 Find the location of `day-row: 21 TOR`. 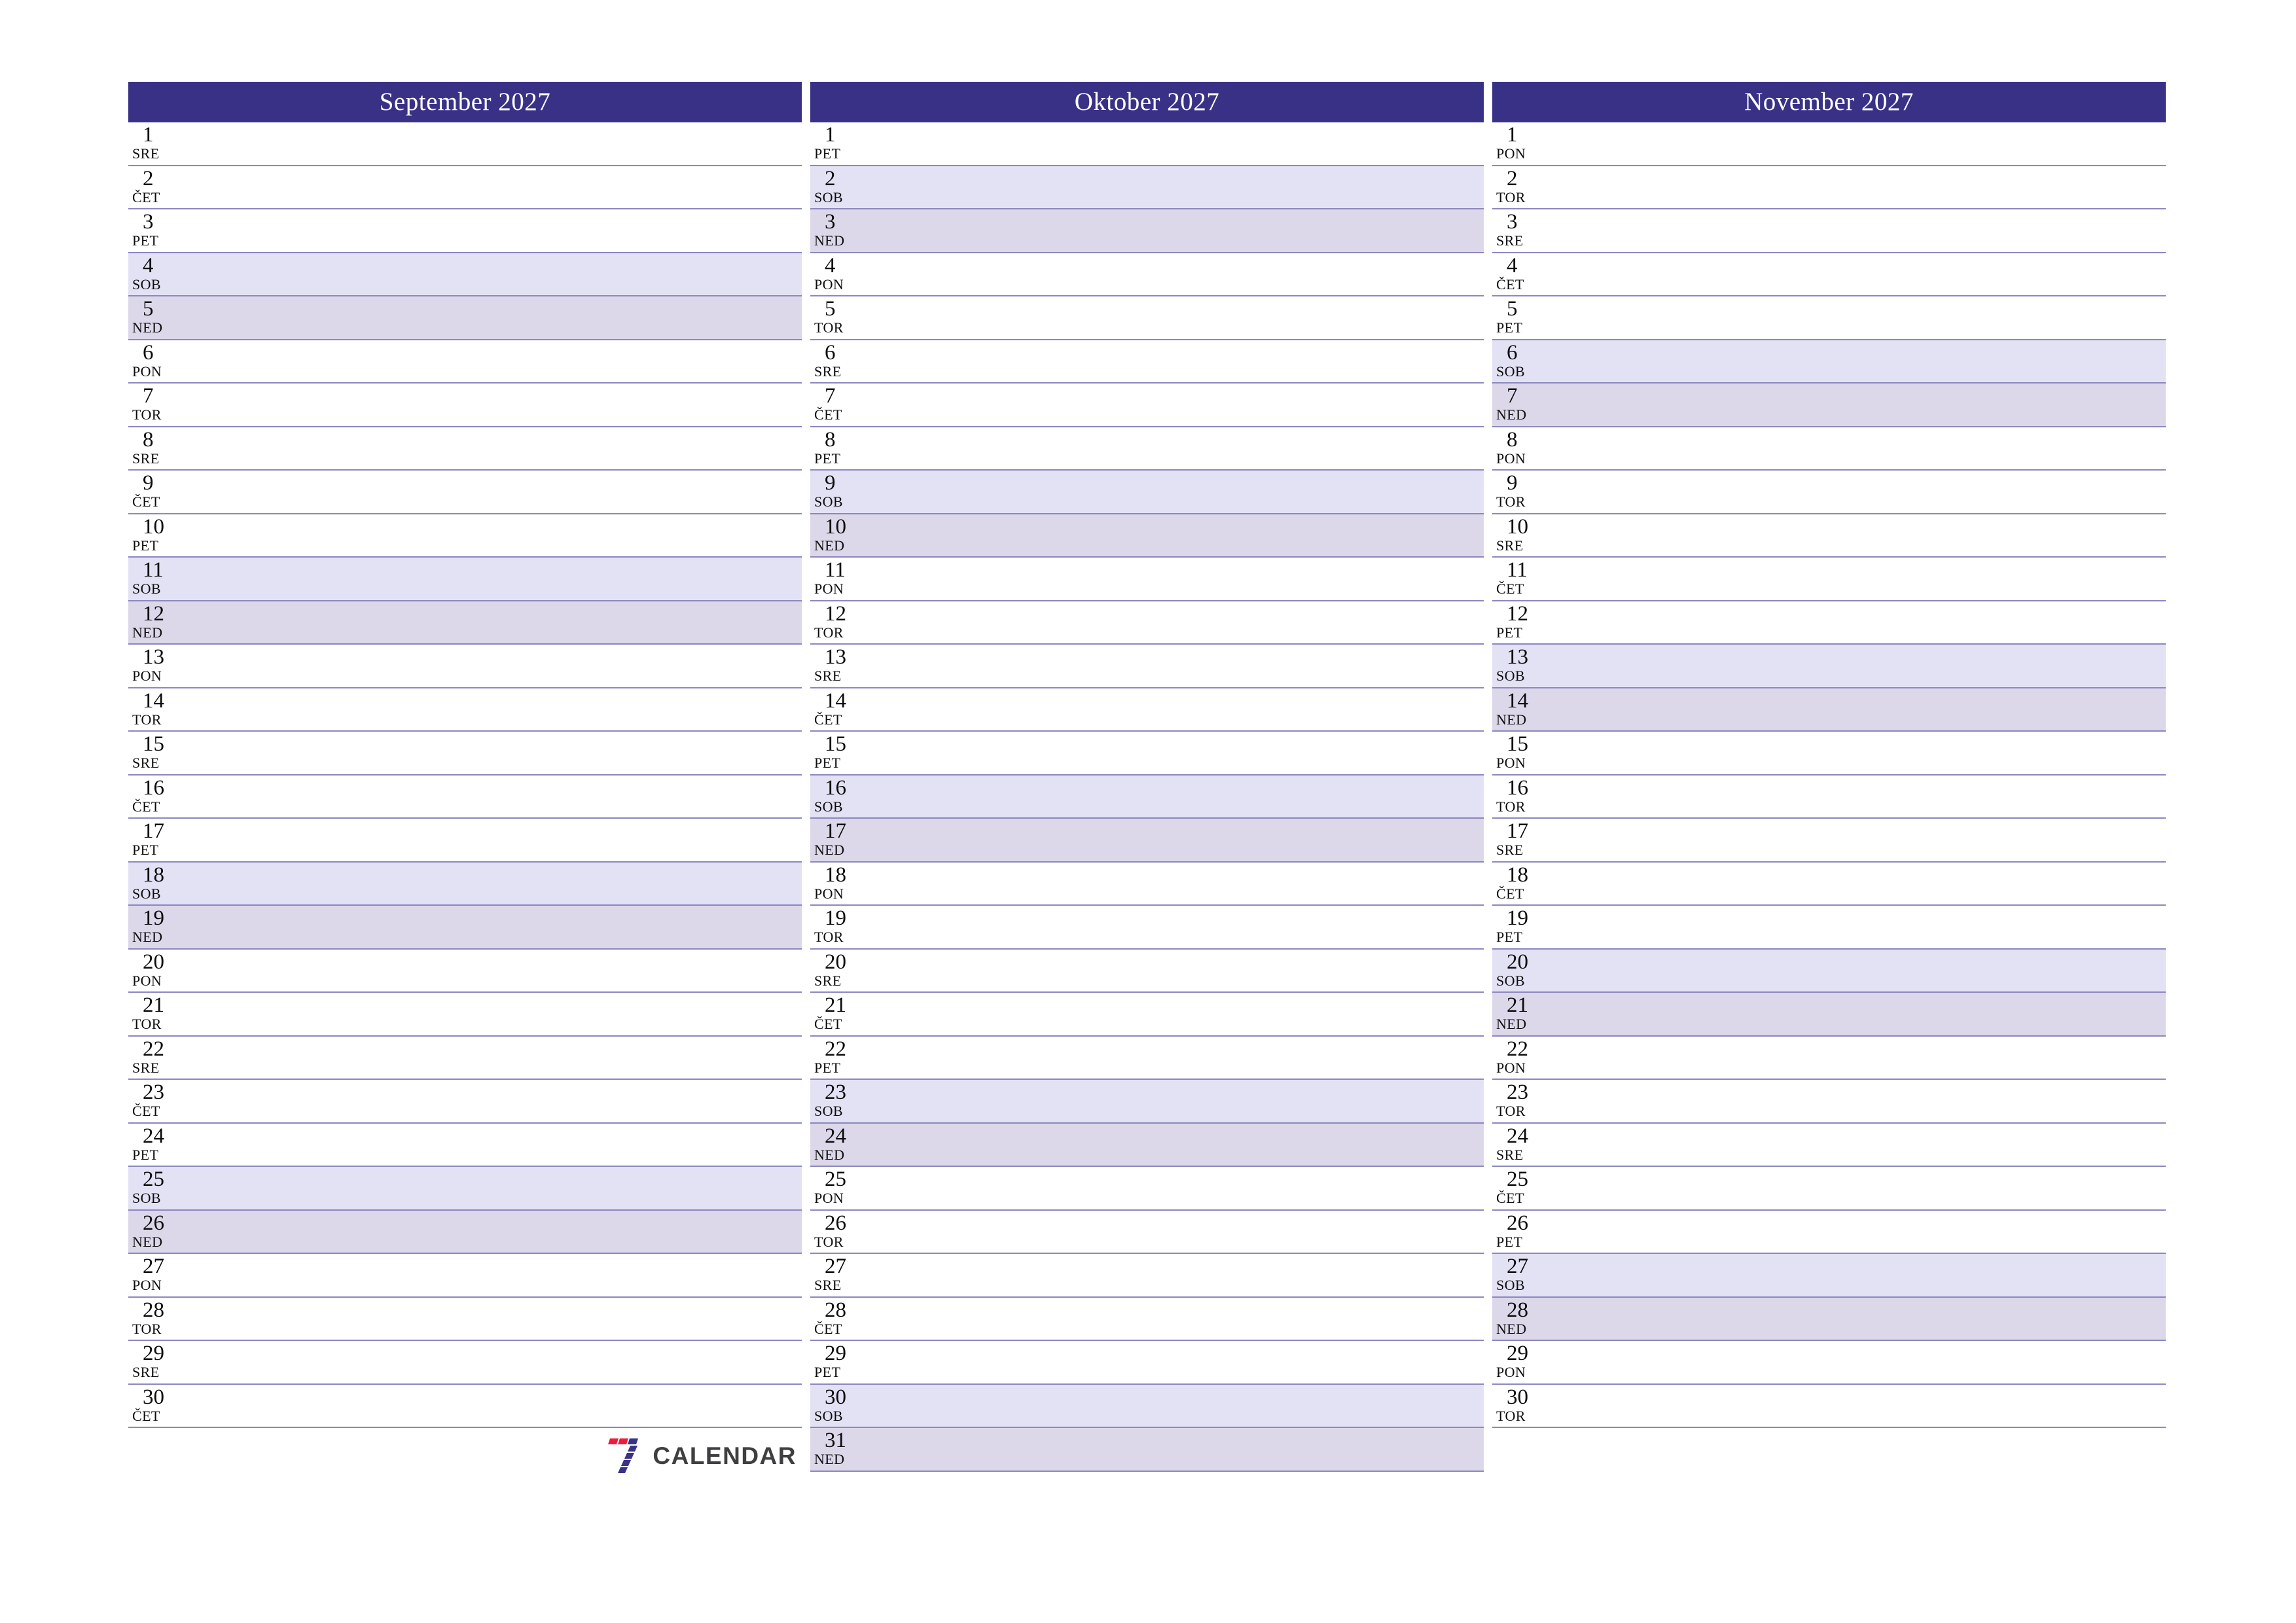

day-row: 21 TOR is located at coordinates (465, 1015).